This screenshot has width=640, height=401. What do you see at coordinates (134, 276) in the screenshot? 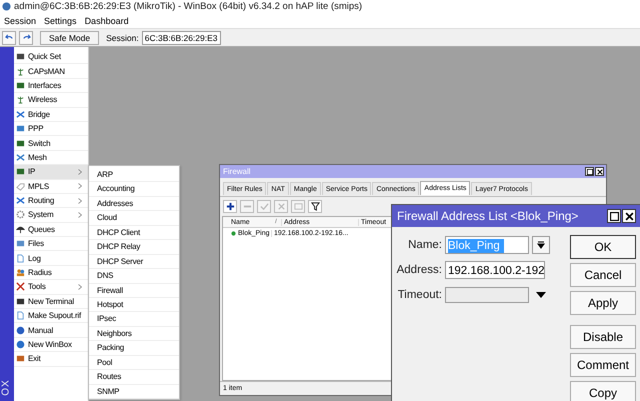
I see `submenu-item: DNS` at bounding box center [134, 276].